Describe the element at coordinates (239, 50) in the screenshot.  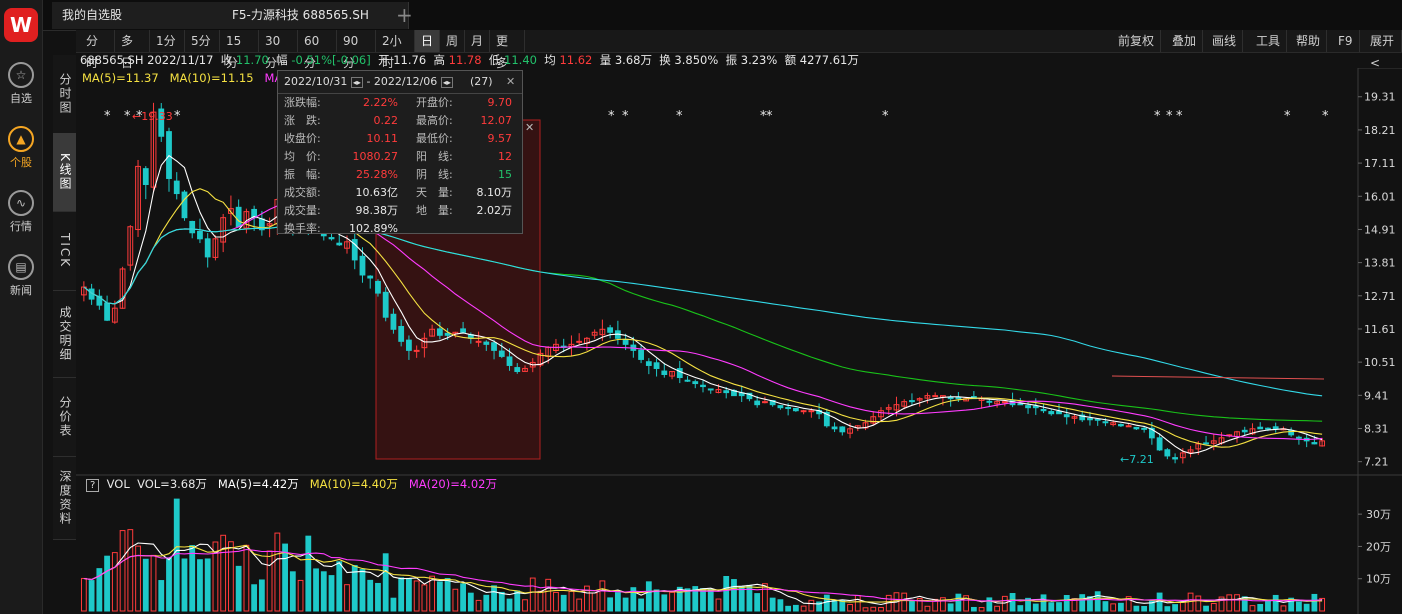
I see `period-4: 15分` at that location.